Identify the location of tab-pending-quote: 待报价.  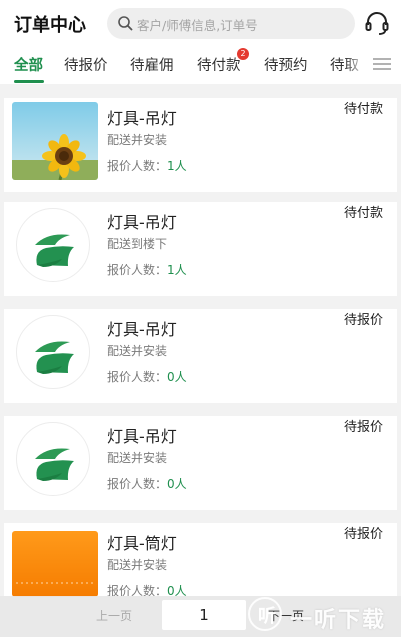
(86, 64).